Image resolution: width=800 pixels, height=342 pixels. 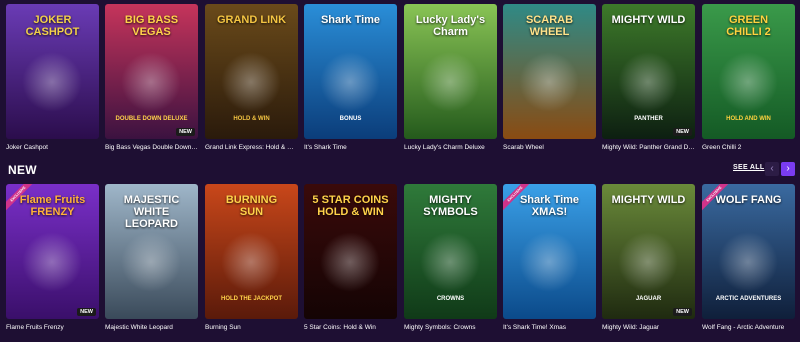 I want to click on game-logo-text: GREEN CHILLI 2, so click(x=748, y=26).